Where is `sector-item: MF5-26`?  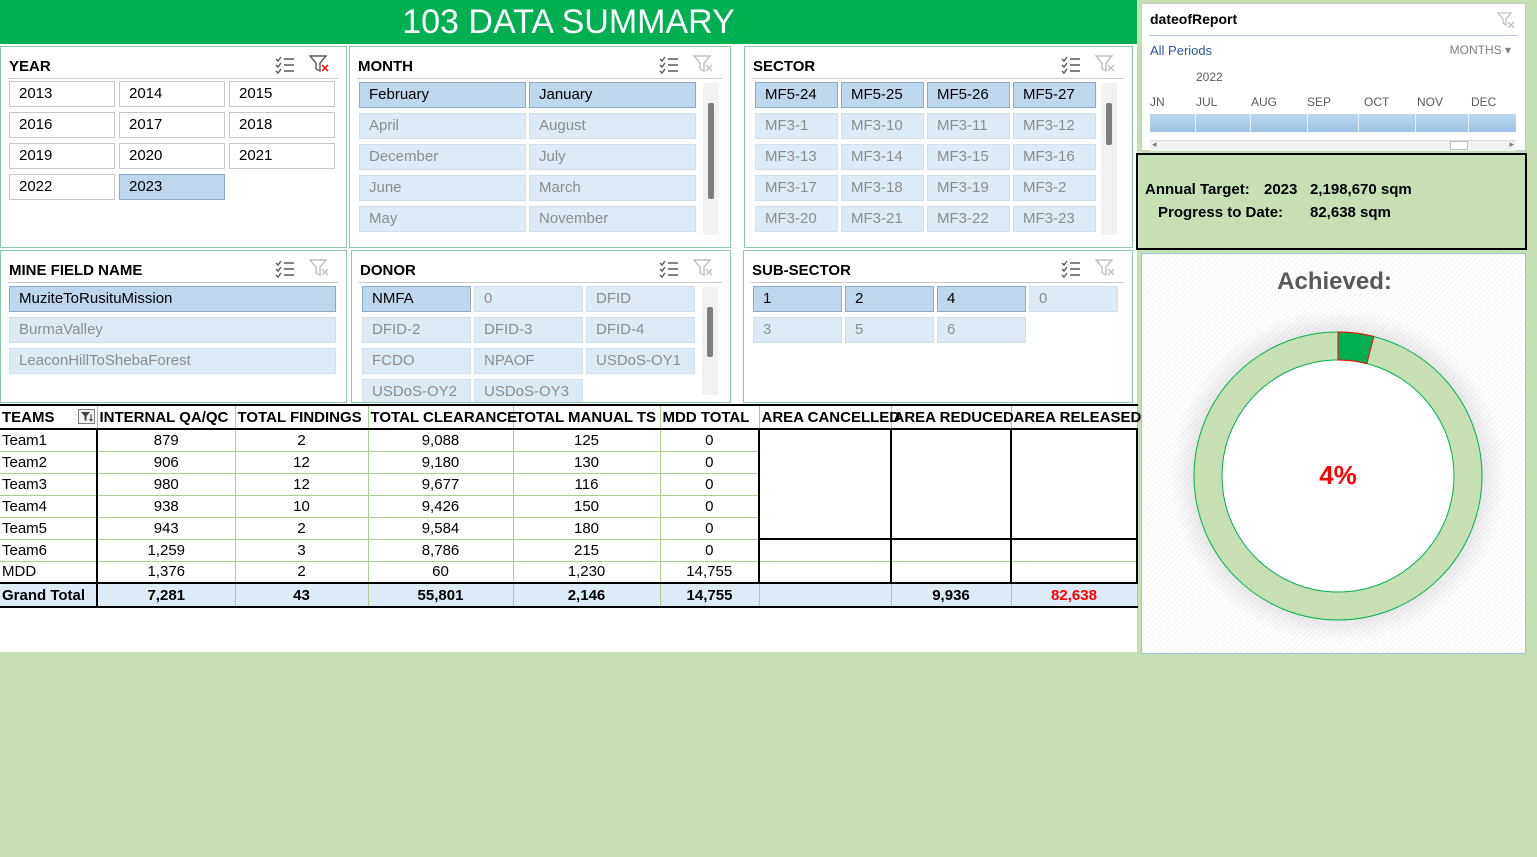 sector-item: MF5-26 is located at coordinates (968, 95).